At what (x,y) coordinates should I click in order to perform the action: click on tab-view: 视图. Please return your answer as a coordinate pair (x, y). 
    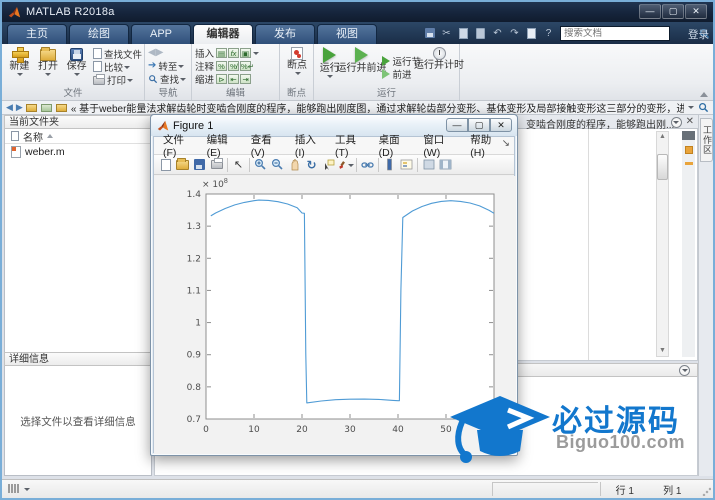
    Looking at the image, I should click on (347, 34).